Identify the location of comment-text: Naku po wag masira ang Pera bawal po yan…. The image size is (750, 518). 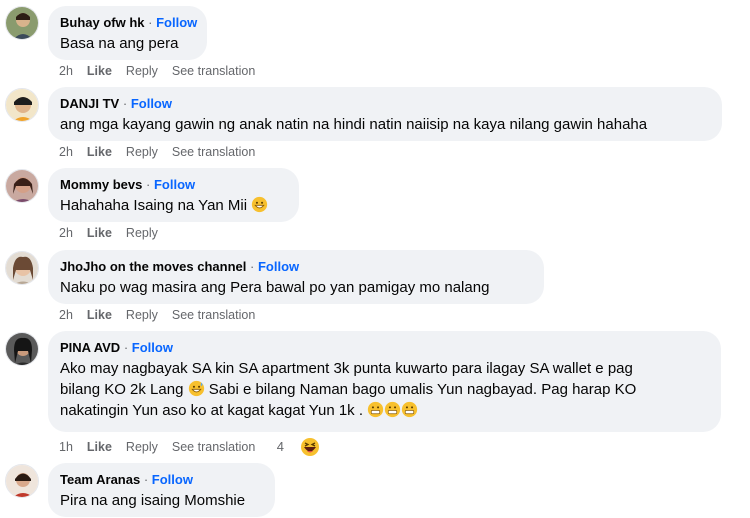
(275, 287).